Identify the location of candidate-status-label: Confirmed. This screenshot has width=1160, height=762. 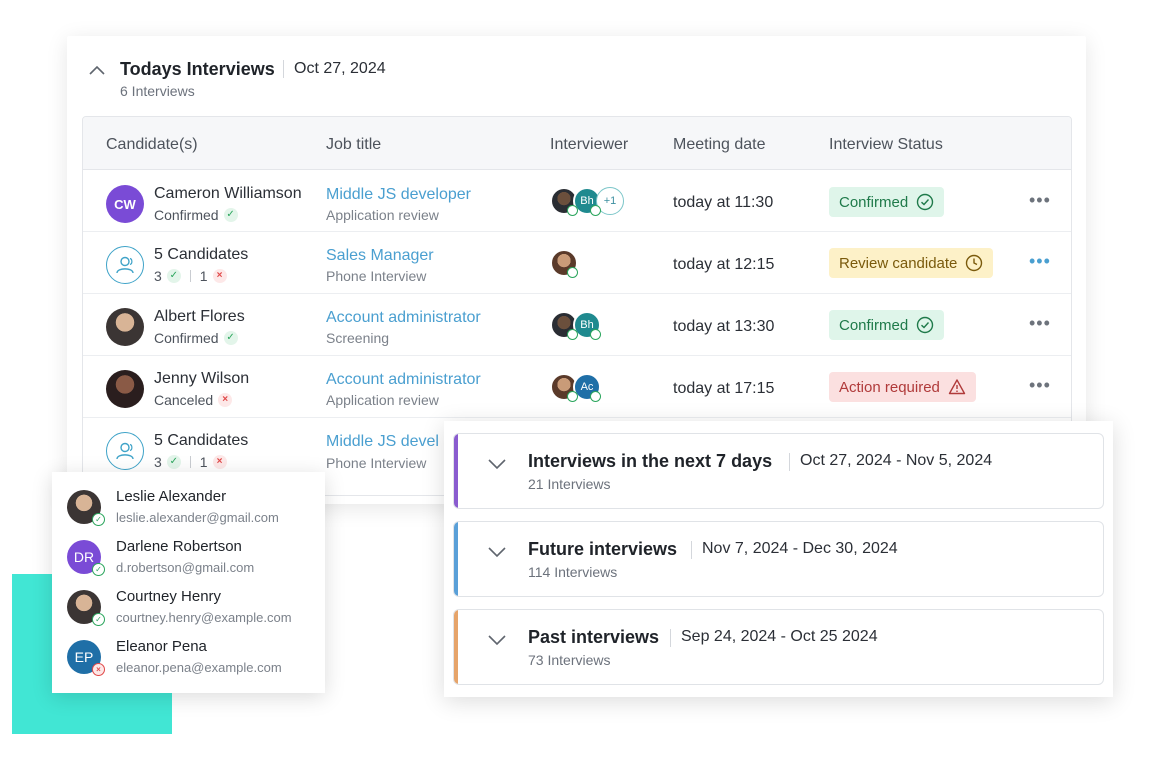
(186, 338).